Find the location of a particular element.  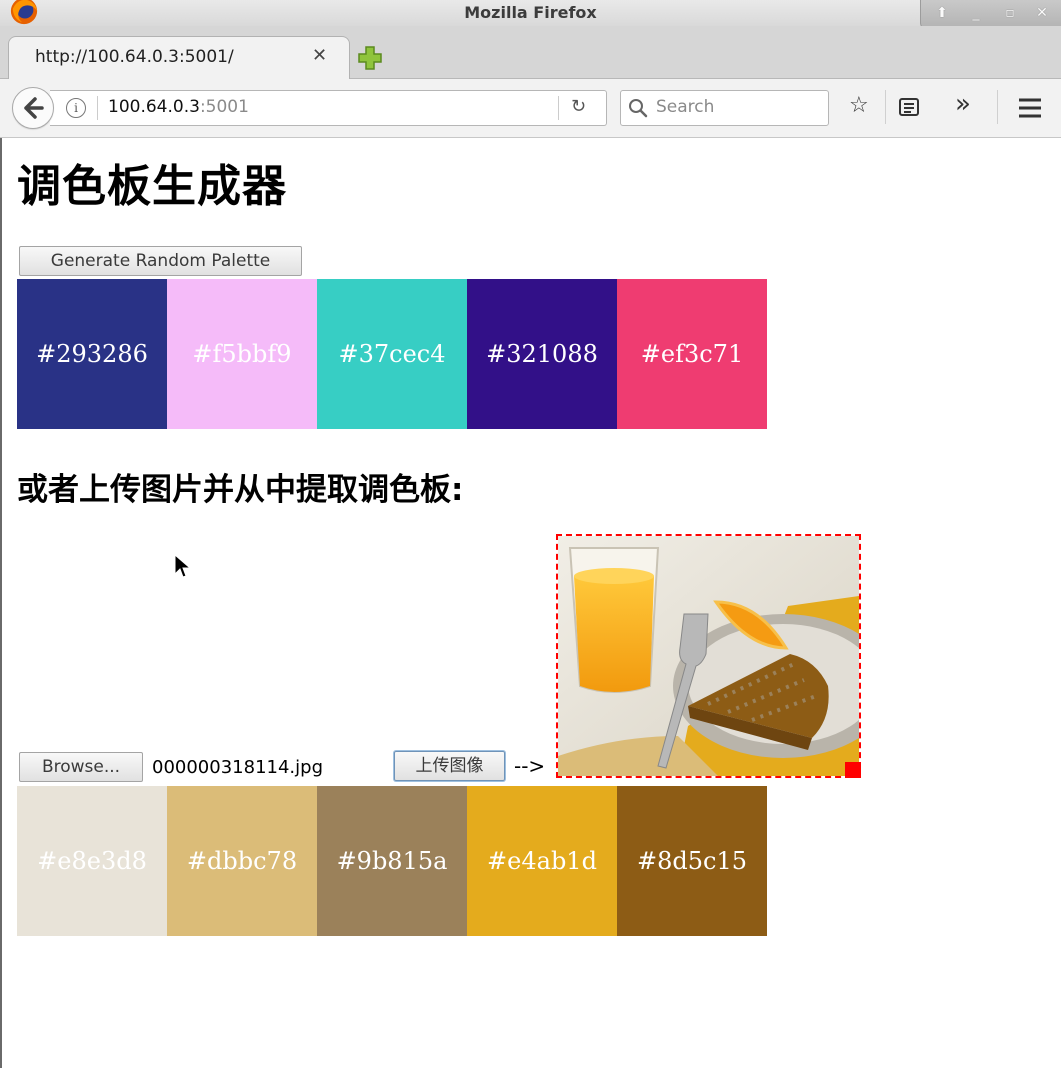

random-swatch-3: #37cec4 is located at coordinates (392, 354).